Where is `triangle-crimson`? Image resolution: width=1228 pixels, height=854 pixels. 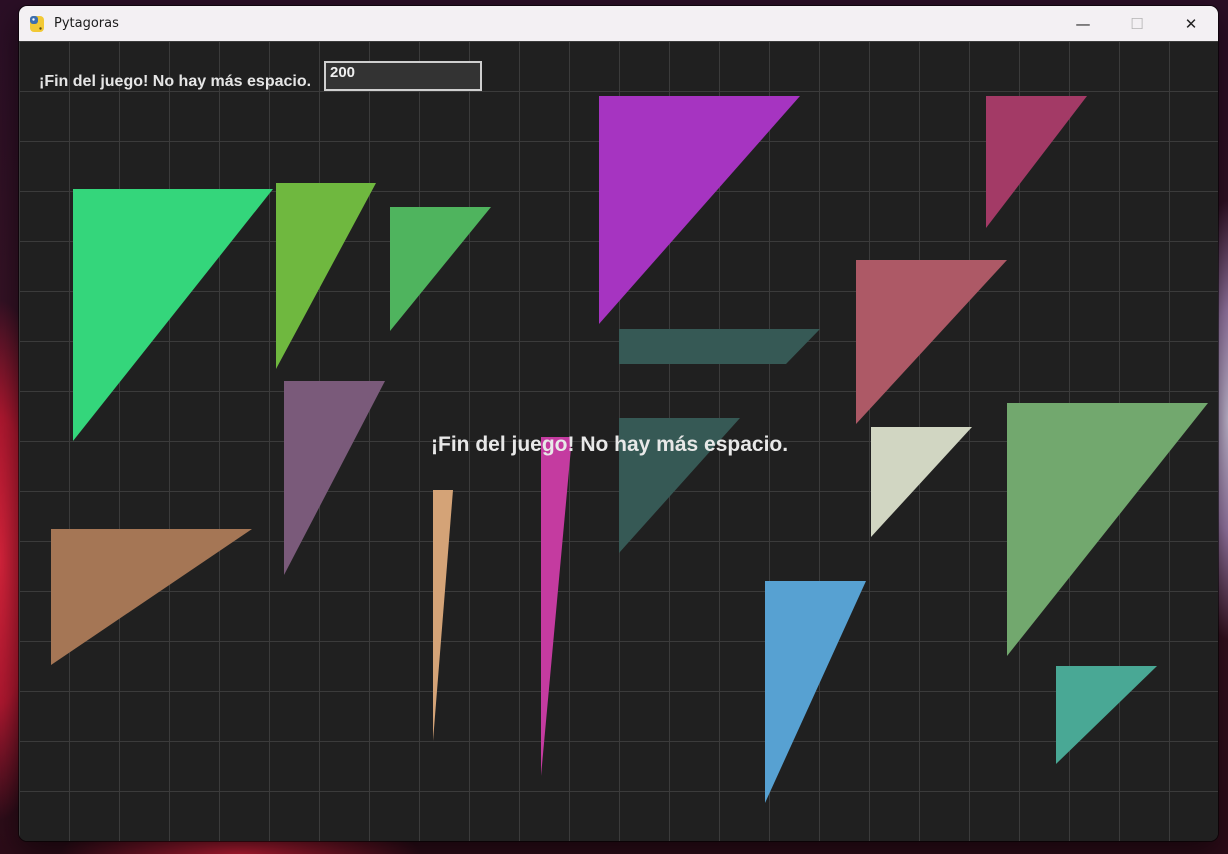 triangle-crimson is located at coordinates (1036, 162).